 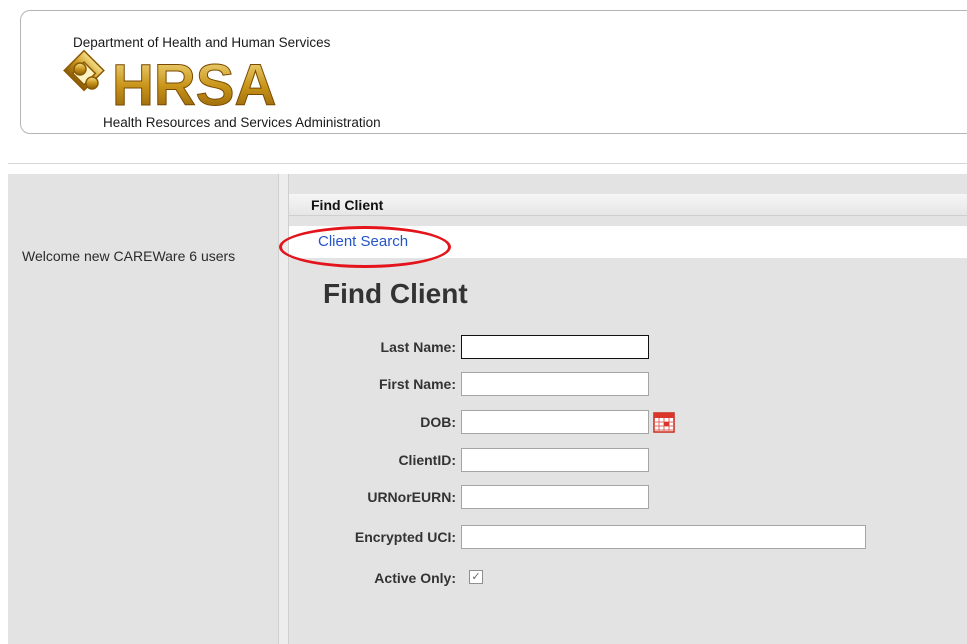 I want to click on first-name-input, so click(x=555, y=384).